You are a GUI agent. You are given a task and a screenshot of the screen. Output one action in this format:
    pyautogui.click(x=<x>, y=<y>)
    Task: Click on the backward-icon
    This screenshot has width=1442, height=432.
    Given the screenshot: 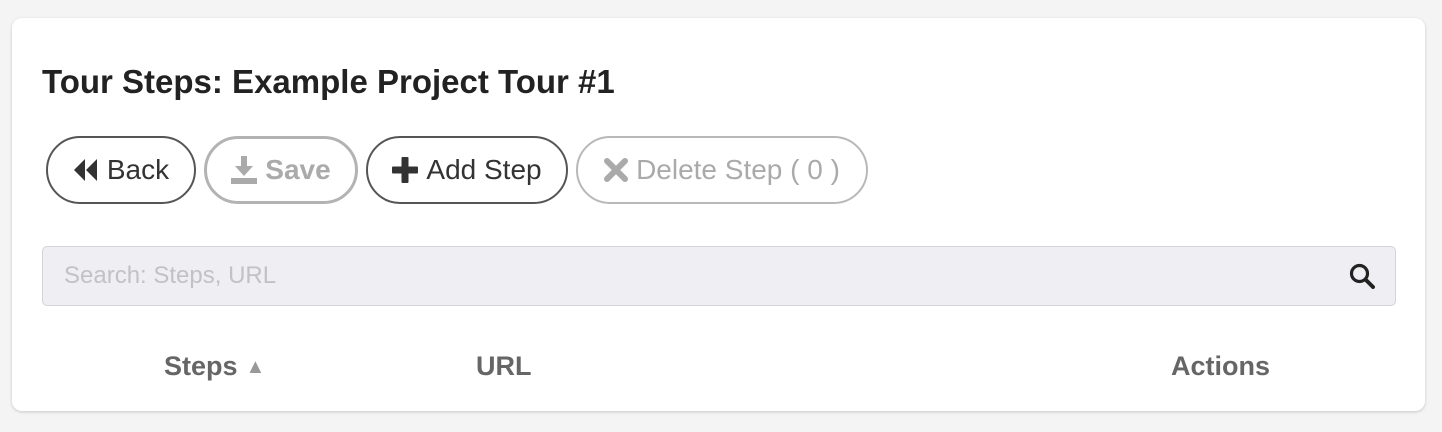 What is the action you would take?
    pyautogui.click(x=86, y=170)
    